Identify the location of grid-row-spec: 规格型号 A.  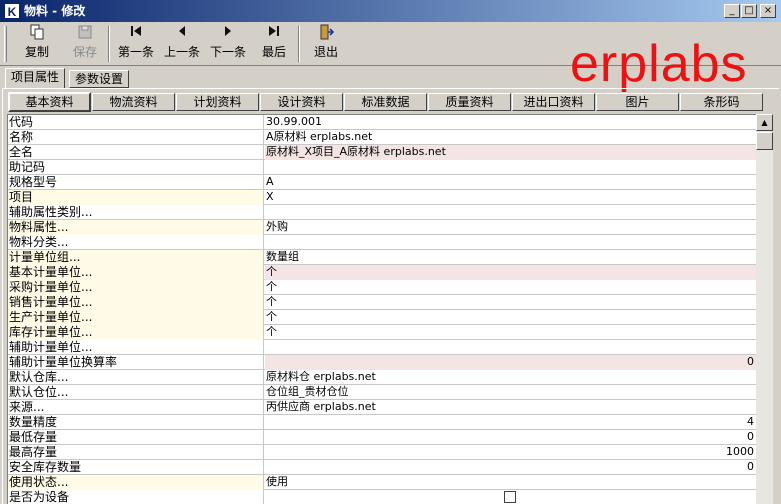
(382, 182).